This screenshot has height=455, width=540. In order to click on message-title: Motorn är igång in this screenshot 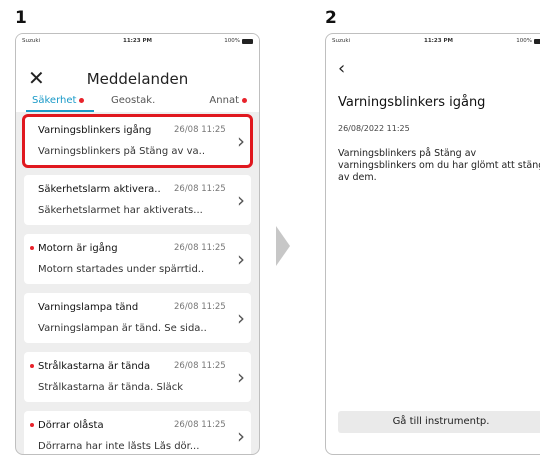, I will do `click(74, 248)`.